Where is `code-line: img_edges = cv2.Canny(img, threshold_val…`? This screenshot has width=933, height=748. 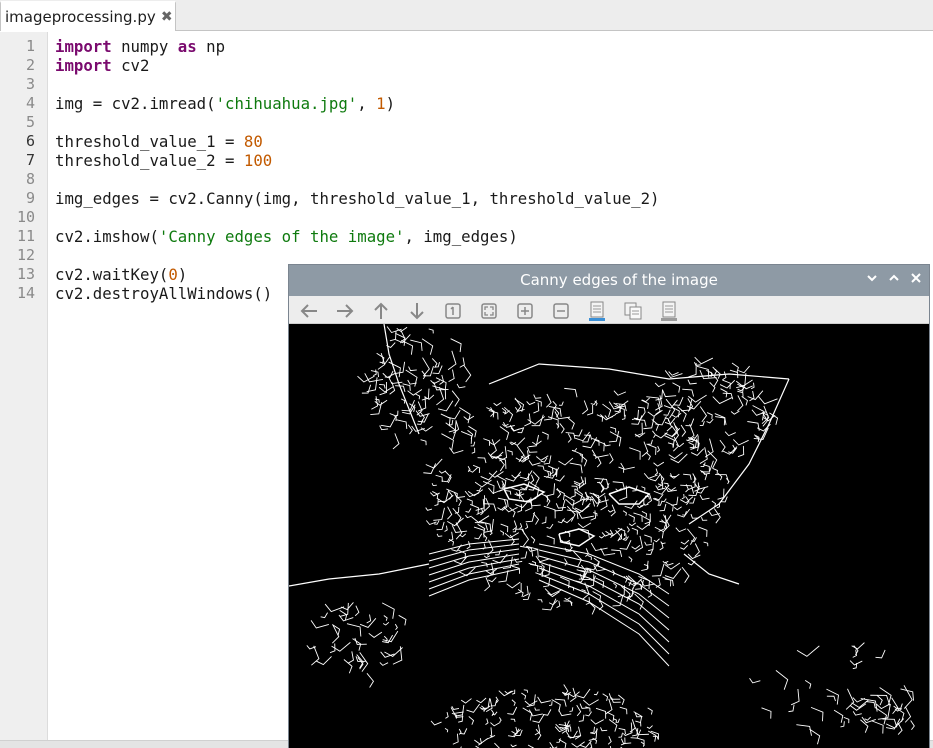 code-line: img_edges = cv2.Canny(img, threshold_val… is located at coordinates (357, 198).